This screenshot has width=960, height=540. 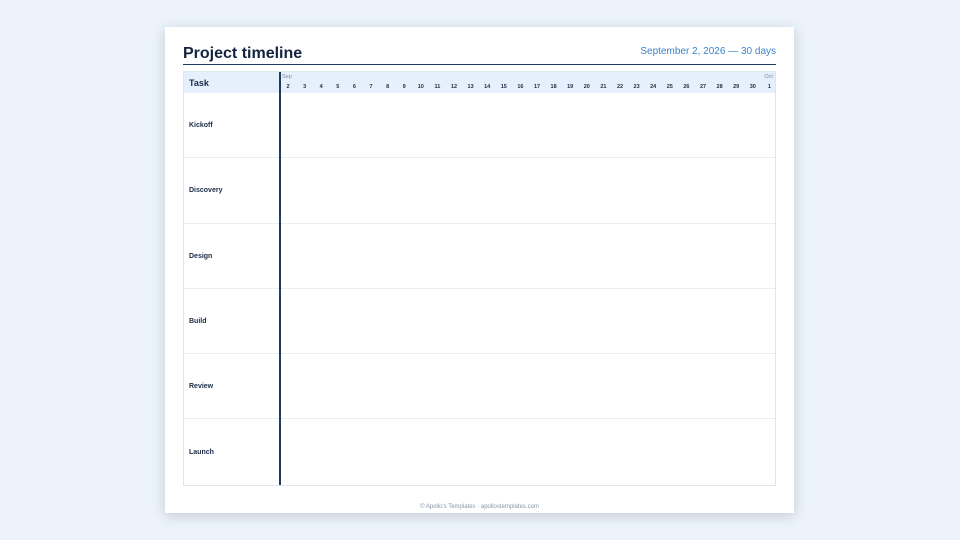 I want to click on day-label: 8, so click(x=388, y=87).